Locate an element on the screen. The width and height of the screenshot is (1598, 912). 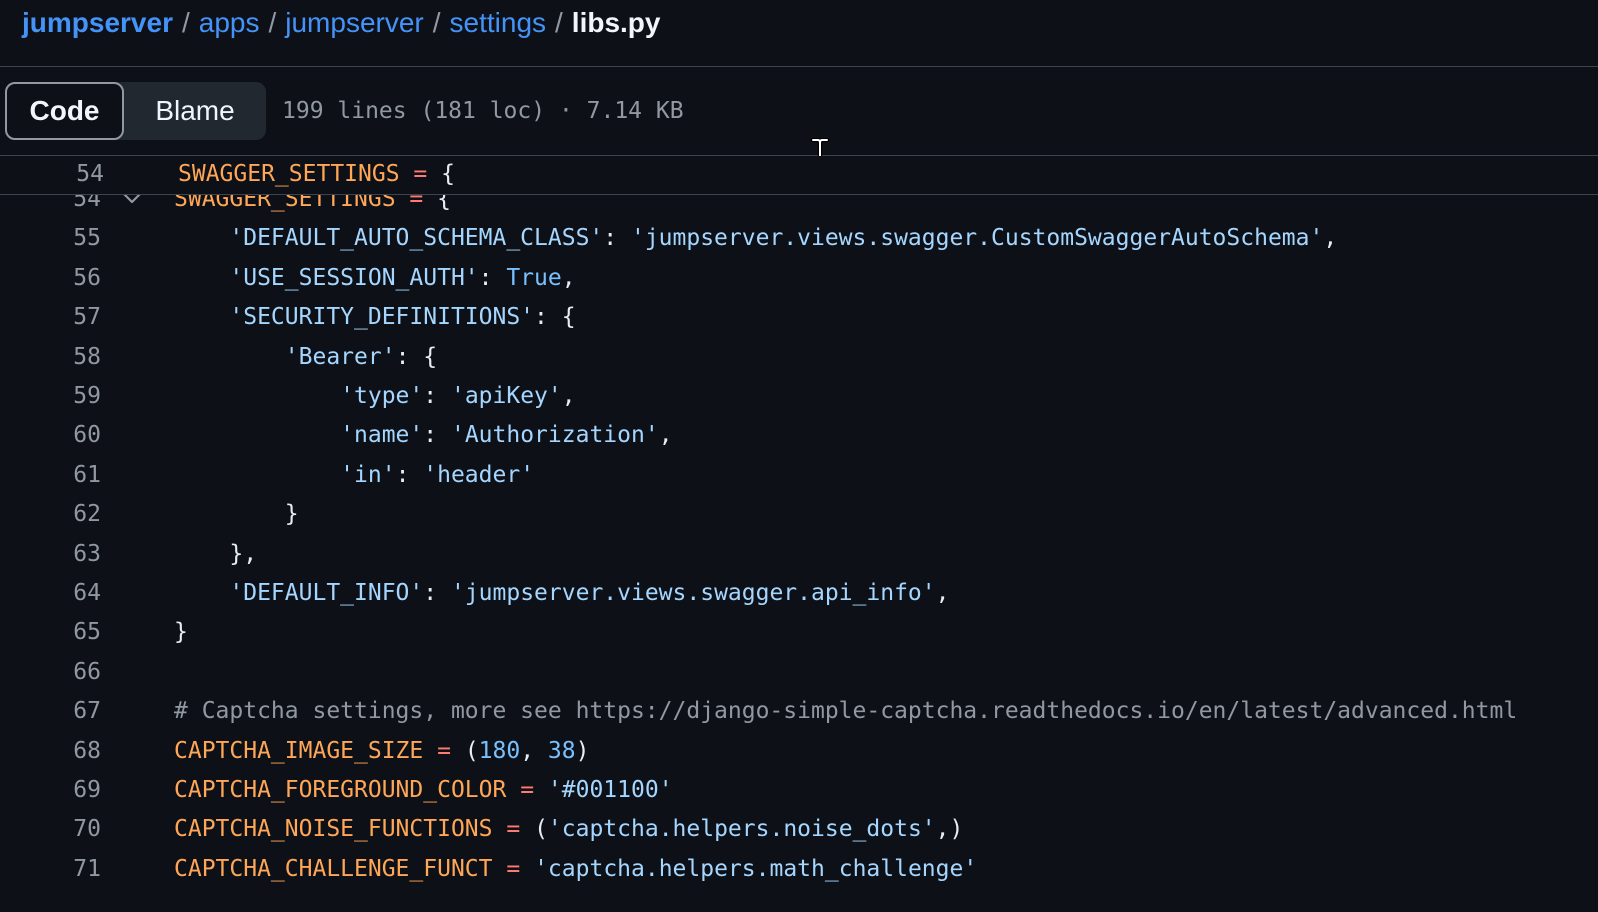
code-text: 'name': 'Authorization', is located at coordinates (423, 435).